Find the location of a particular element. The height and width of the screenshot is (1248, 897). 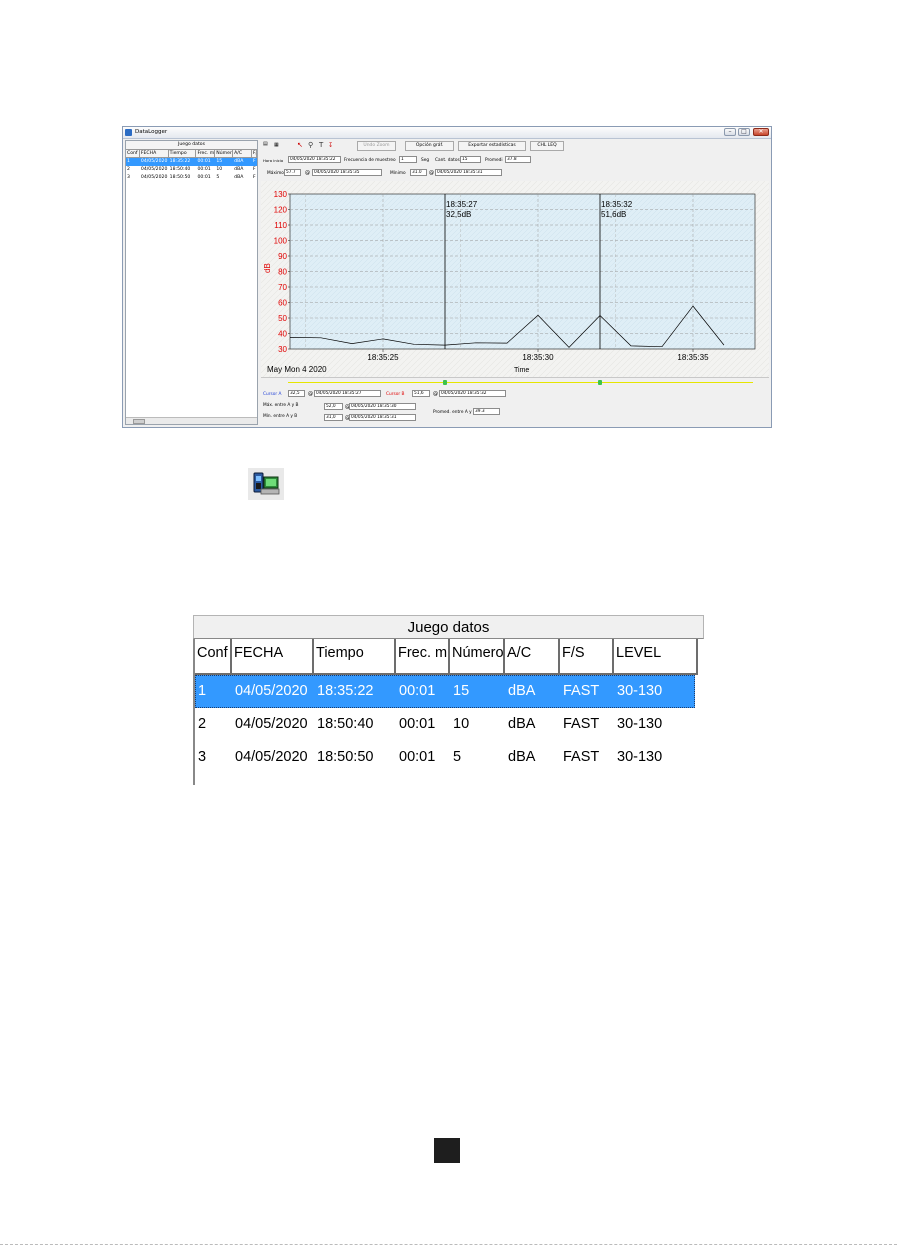

datalogger-icon is located at coordinates (266, 484).